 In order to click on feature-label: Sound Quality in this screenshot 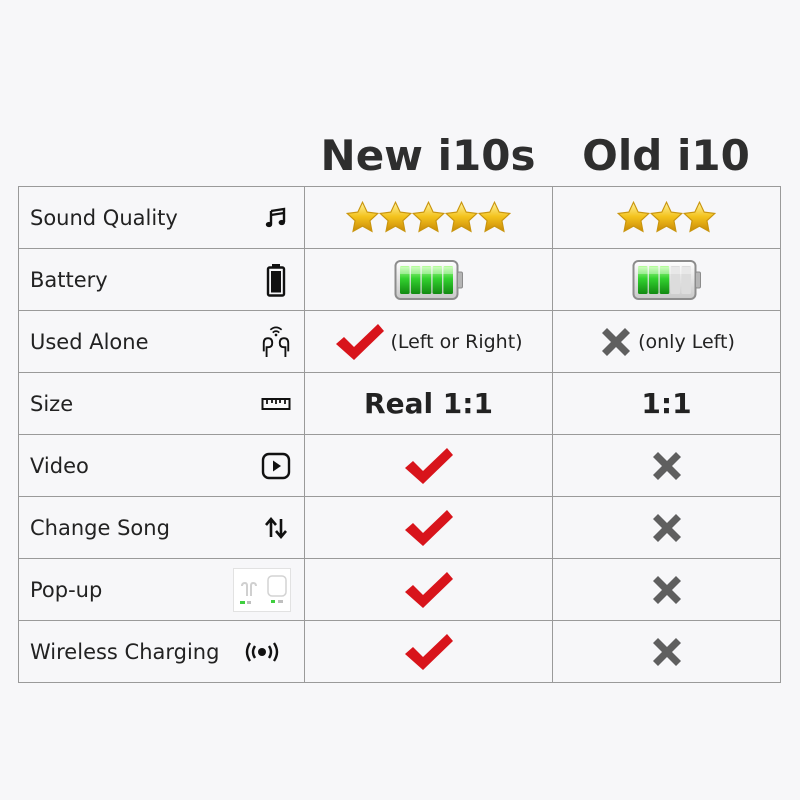, I will do `click(104, 217)`.